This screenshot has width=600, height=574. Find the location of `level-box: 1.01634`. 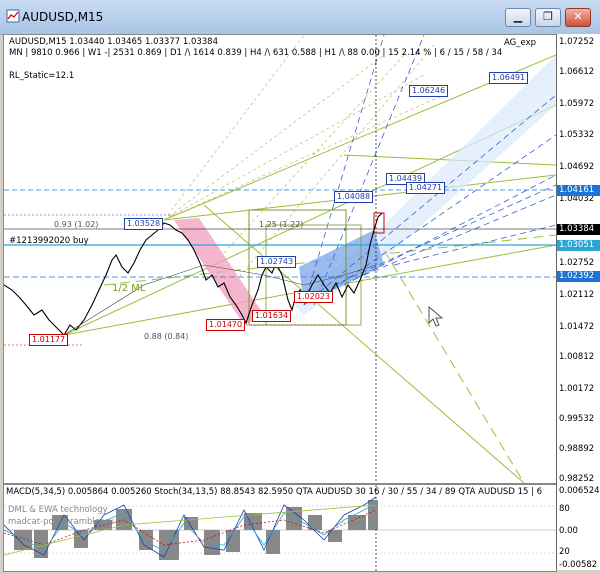

level-box: 1.01634 is located at coordinates (272, 316).